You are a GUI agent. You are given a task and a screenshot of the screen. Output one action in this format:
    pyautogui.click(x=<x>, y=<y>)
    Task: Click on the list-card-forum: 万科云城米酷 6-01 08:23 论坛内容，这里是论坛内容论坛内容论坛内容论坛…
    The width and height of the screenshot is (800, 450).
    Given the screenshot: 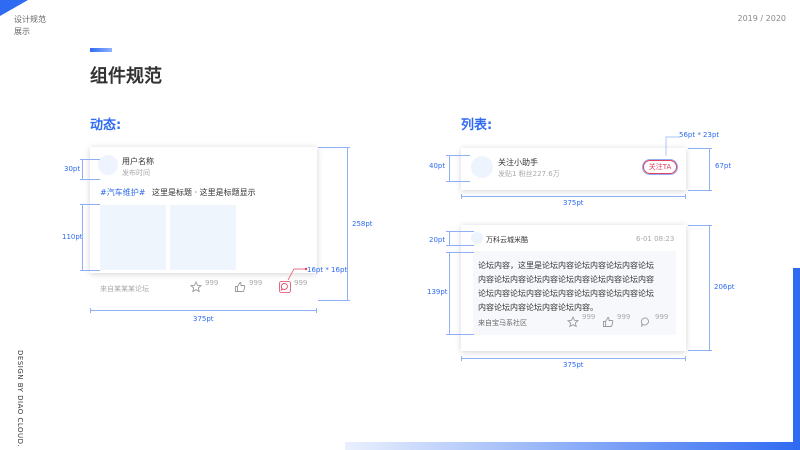 What is the action you would take?
    pyautogui.click(x=573, y=288)
    